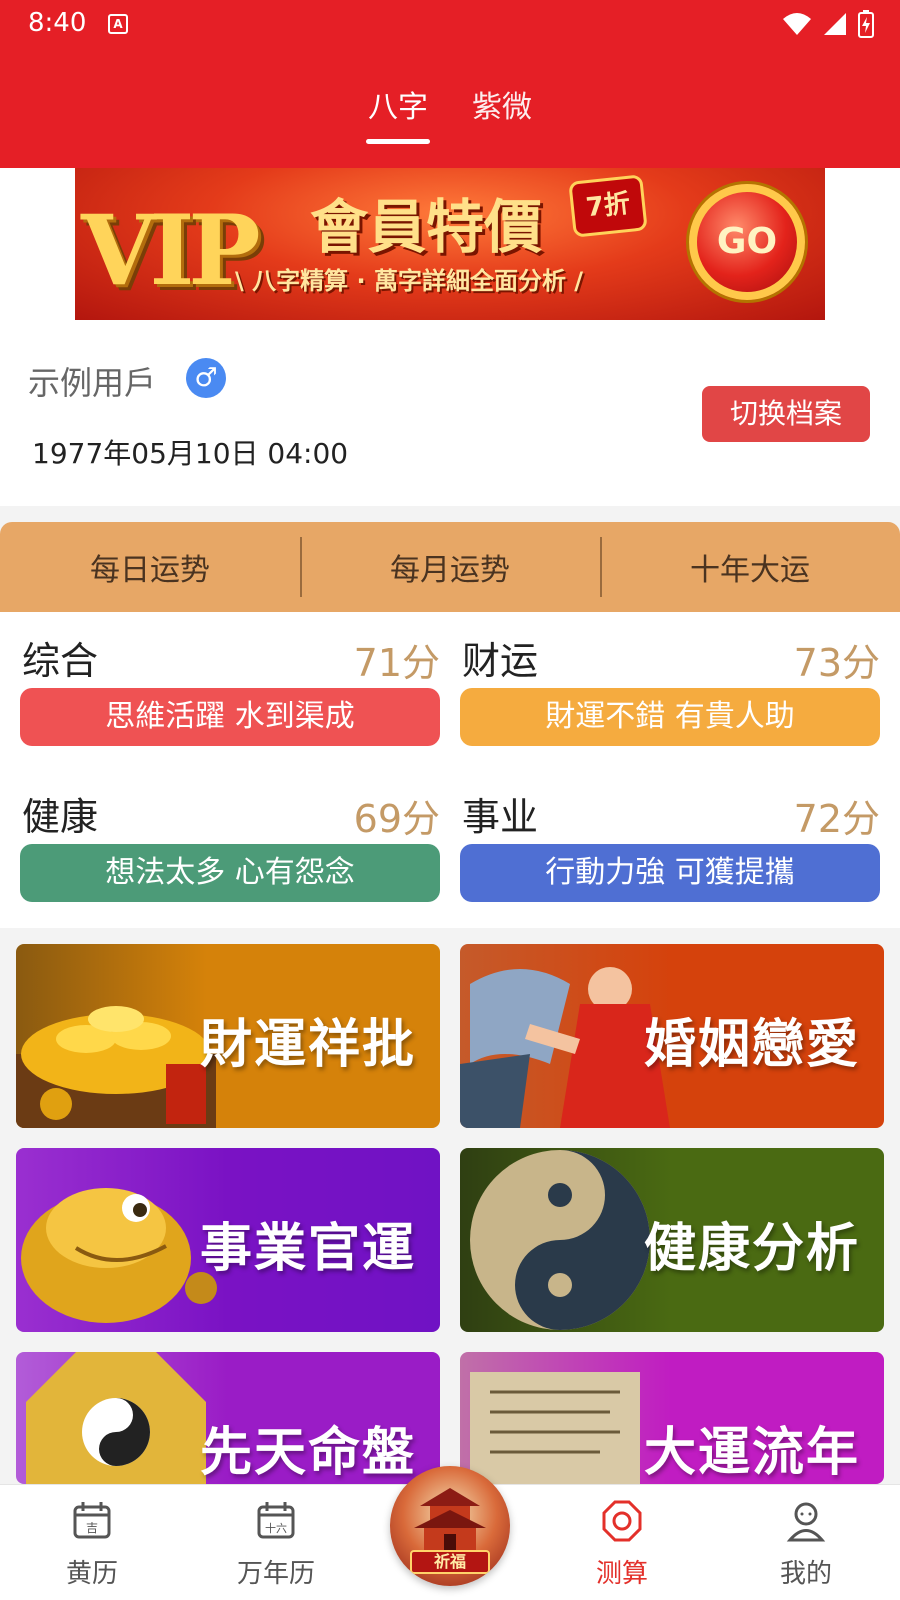 The image size is (900, 1600). I want to click on tab-monthly-fortune: 每月运势, so click(450, 567).